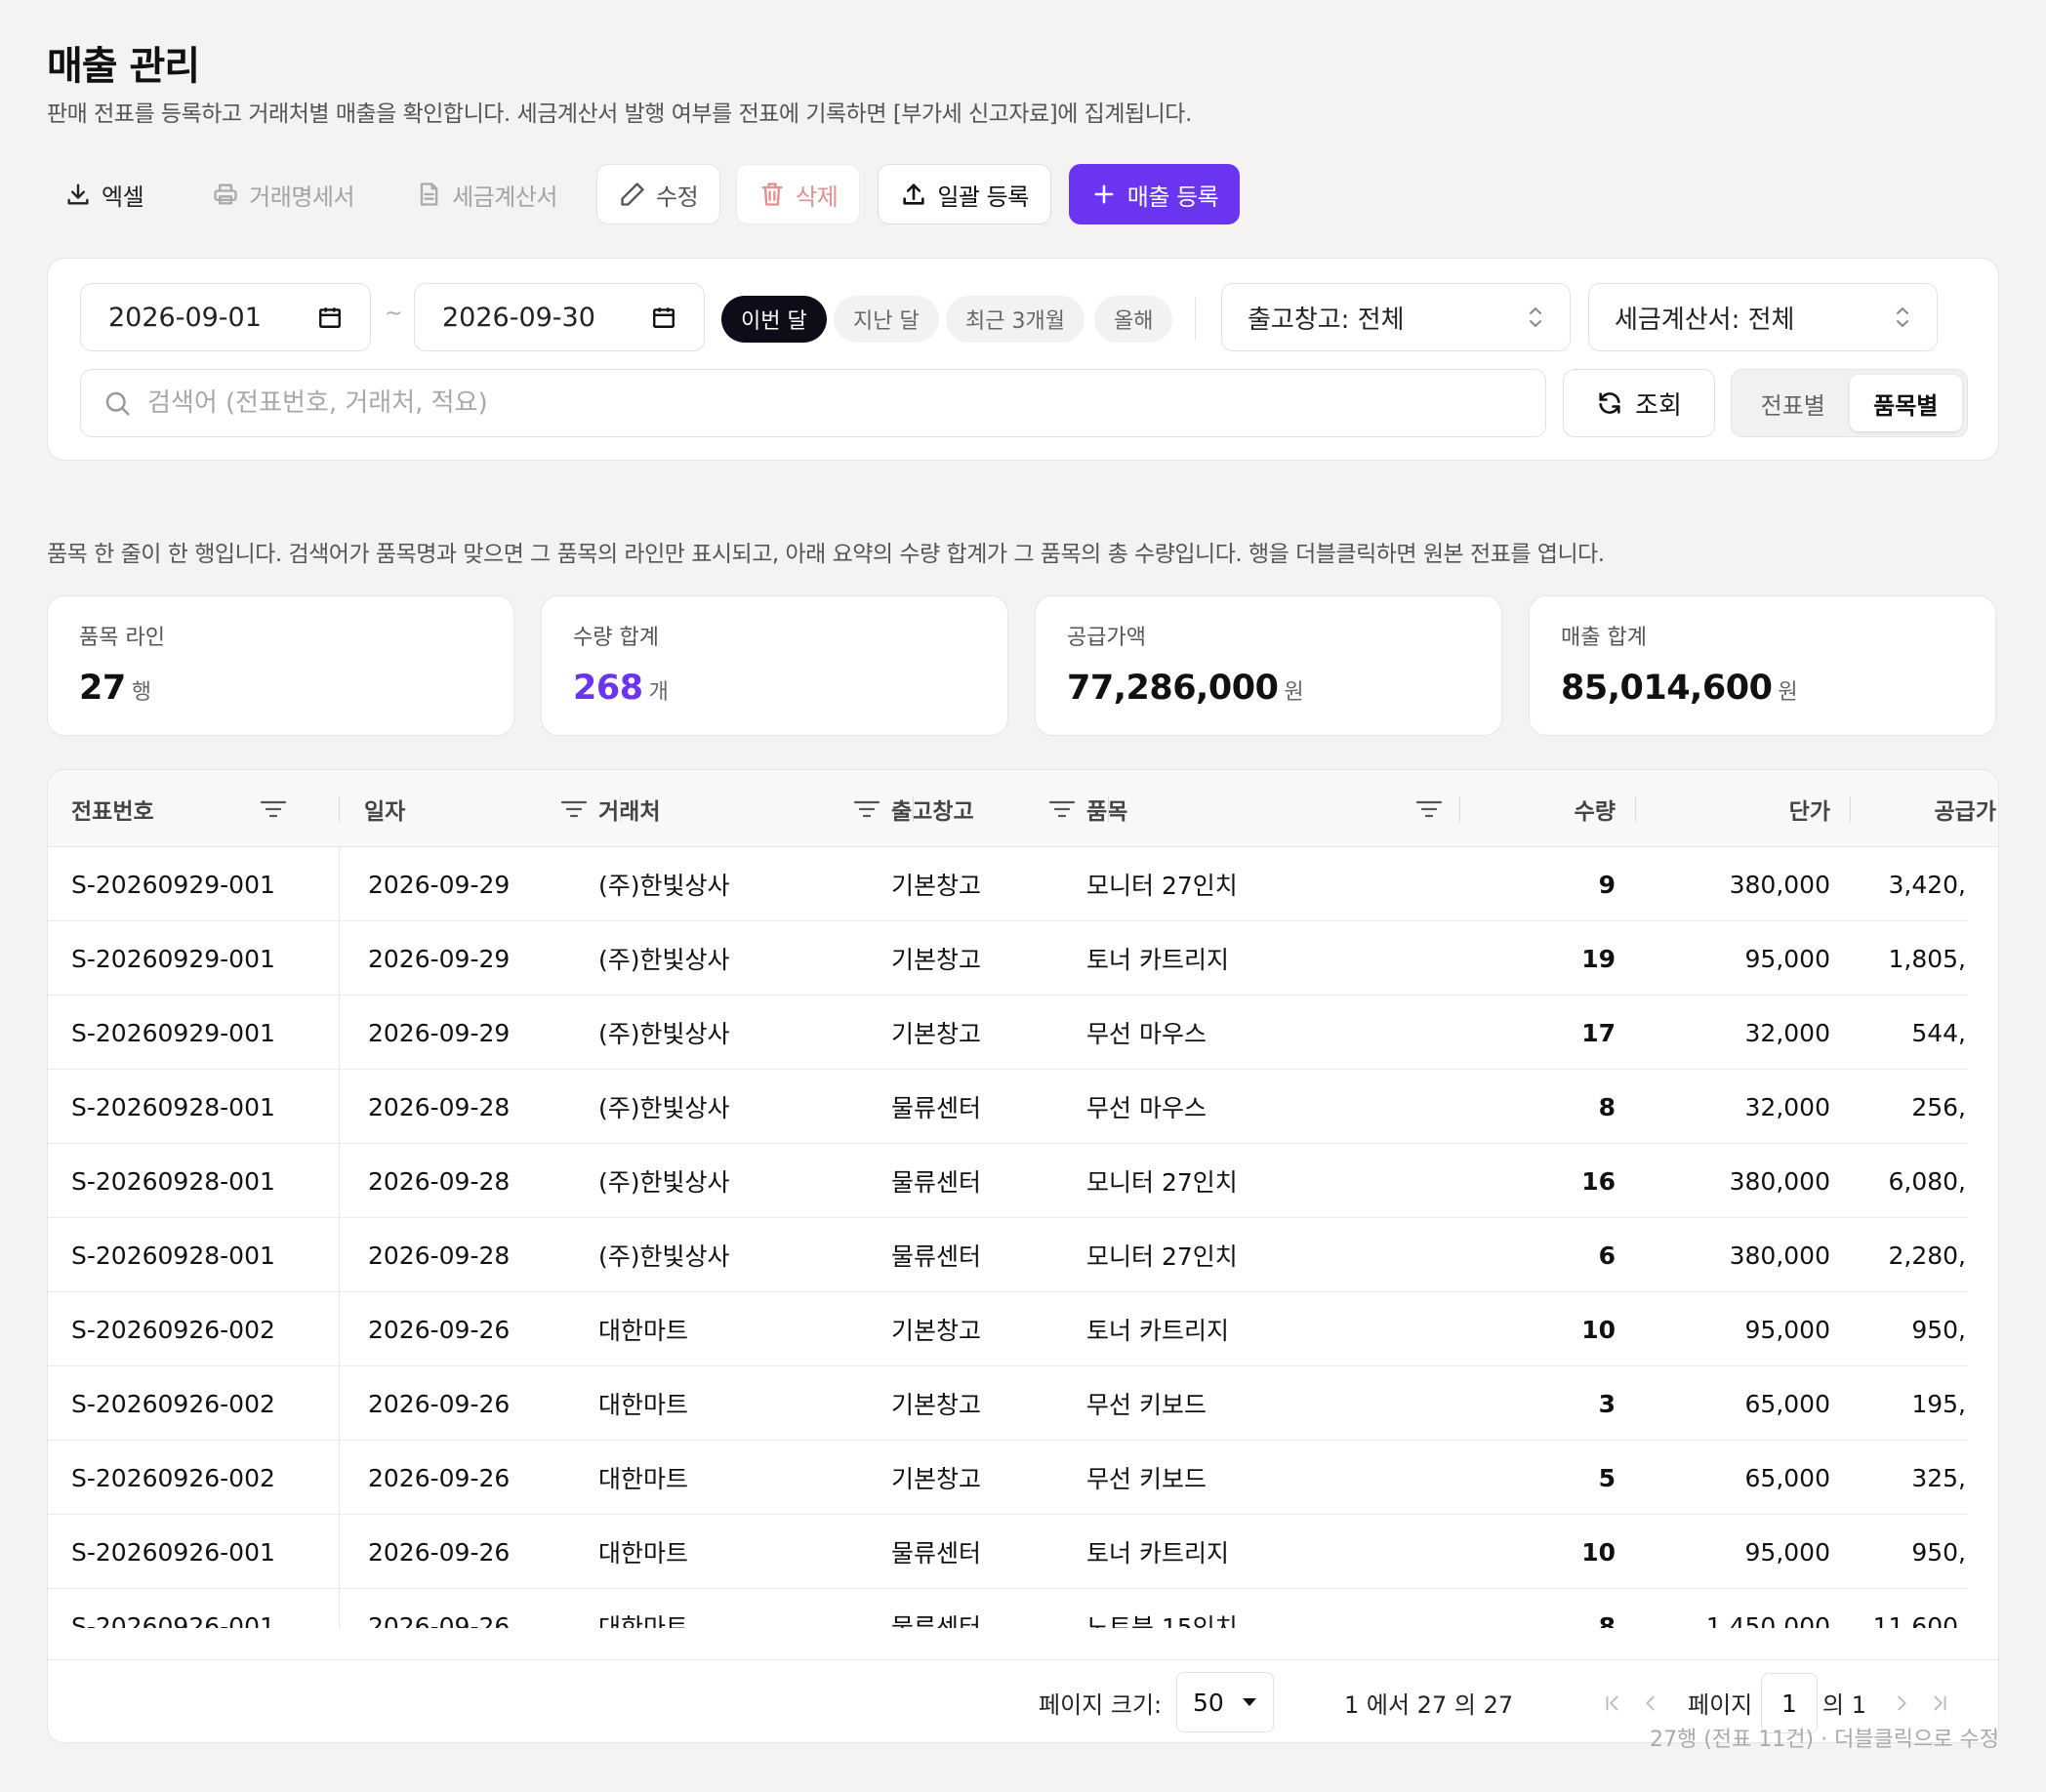  I want to click on tax-invoice-label: 세금계산서, so click(505, 197).